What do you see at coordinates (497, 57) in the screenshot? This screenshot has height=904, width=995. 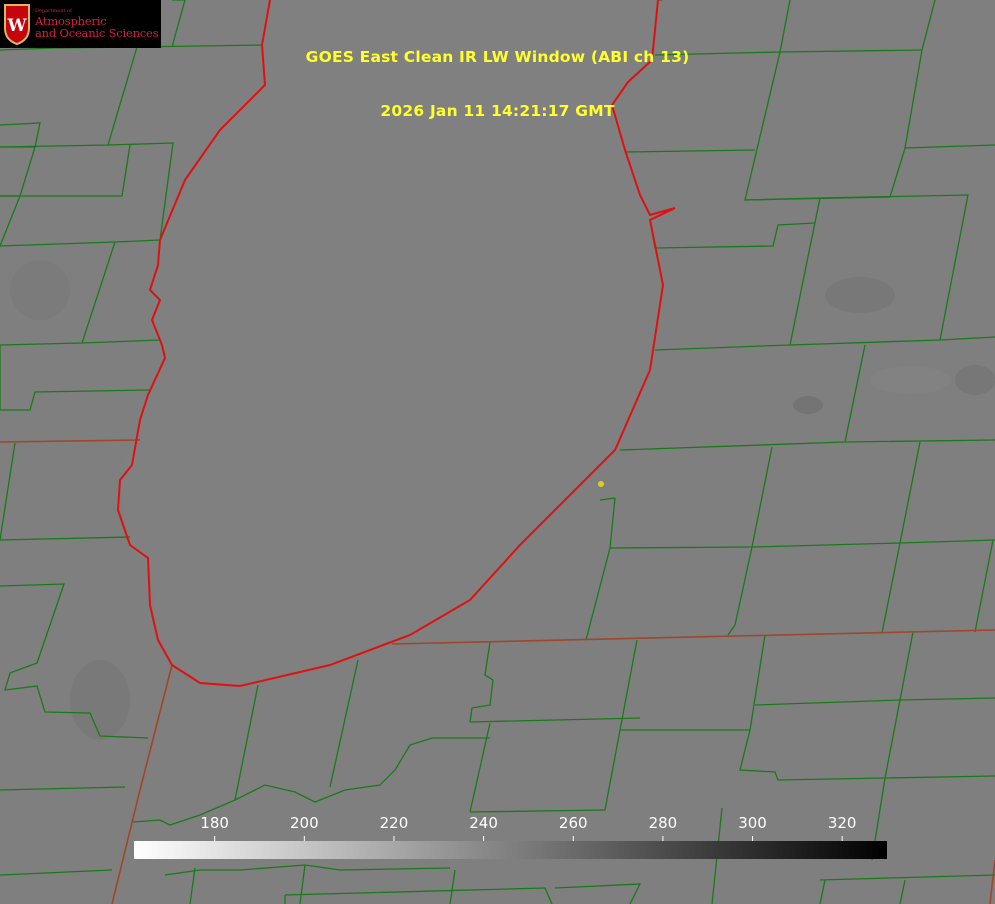 I see `title-product: GOES East Clean IR LW Window (ABI ch 13)` at bounding box center [497, 57].